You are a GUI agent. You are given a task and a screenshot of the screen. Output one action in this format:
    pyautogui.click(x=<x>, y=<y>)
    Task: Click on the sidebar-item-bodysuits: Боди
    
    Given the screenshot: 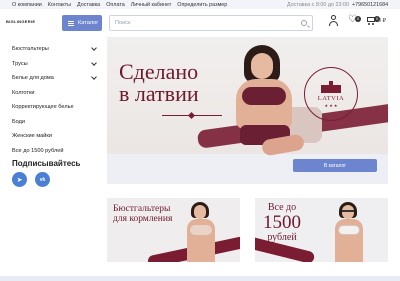 What is the action you would take?
    pyautogui.click(x=55, y=122)
    